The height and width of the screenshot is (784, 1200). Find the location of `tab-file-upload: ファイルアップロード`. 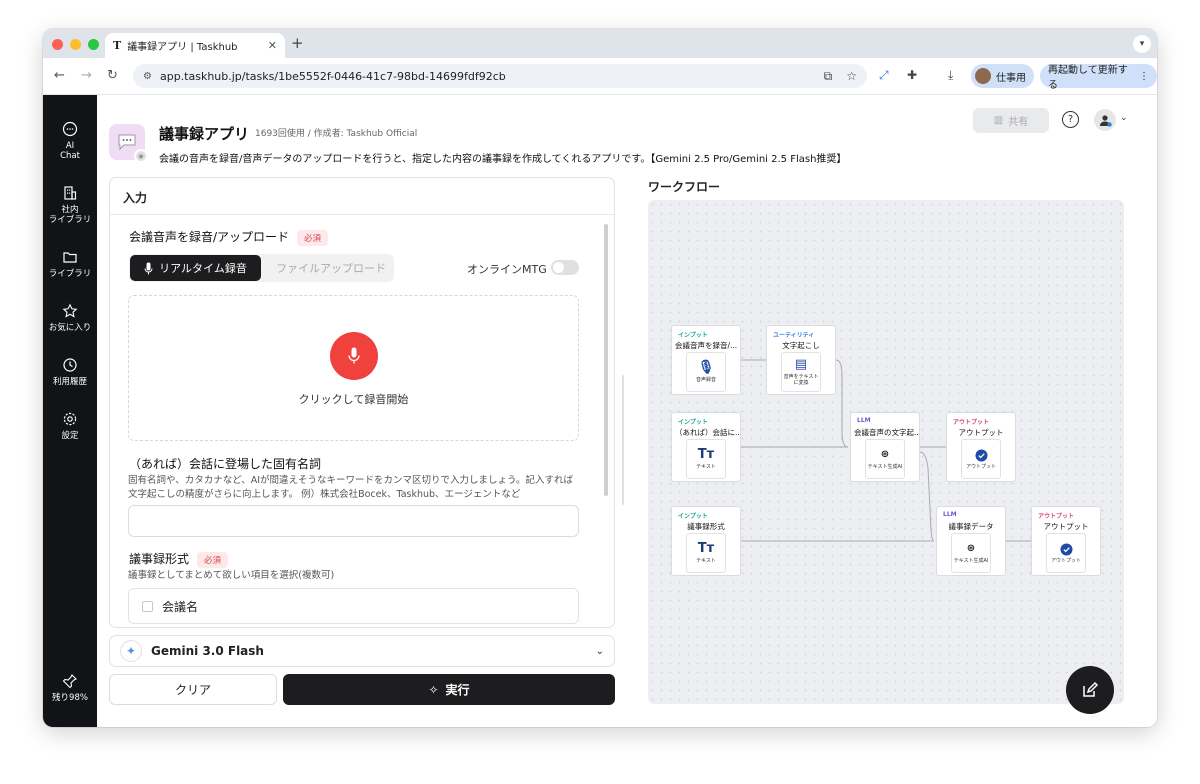

tab-file-upload: ファイルアップロード is located at coordinates (331, 268).